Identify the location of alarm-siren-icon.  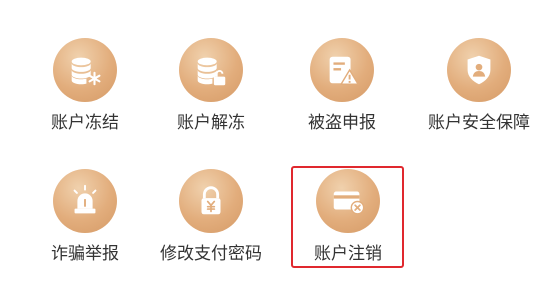
(85, 201).